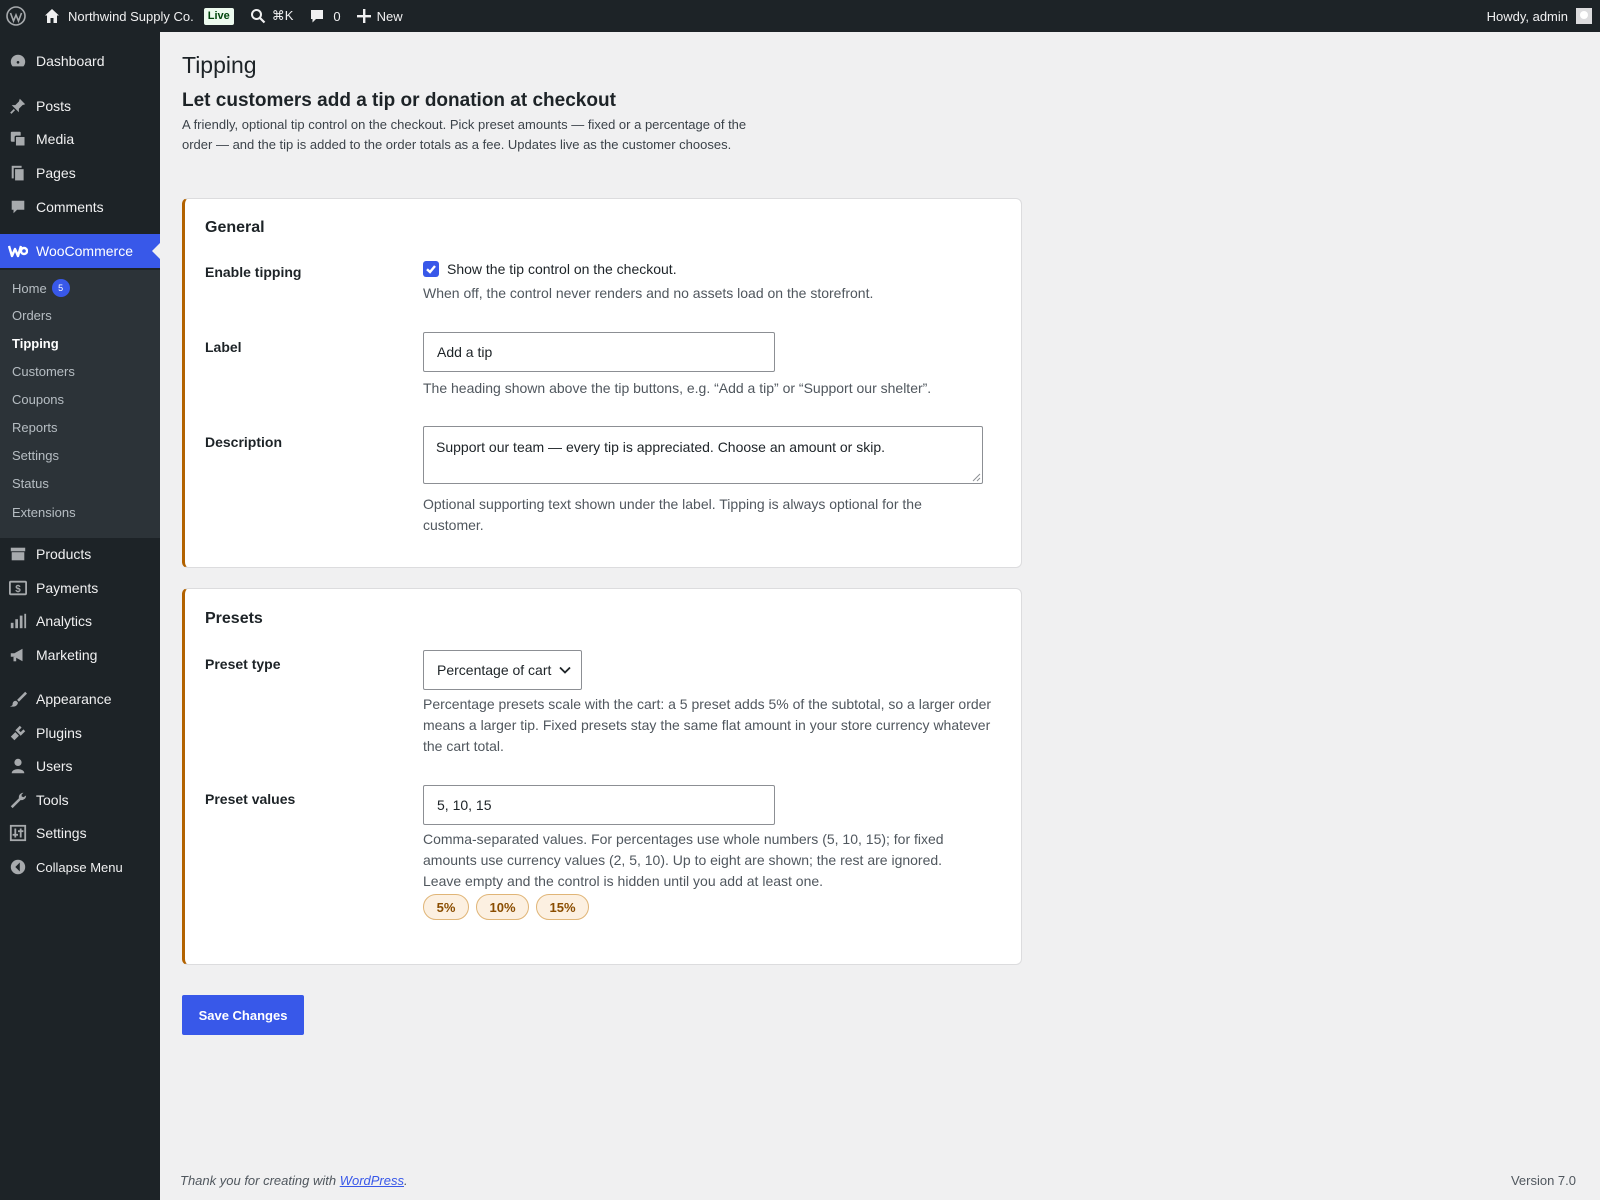 Image resolution: width=1600 pixels, height=1200 pixels. I want to click on menu-marketing: Marketing, so click(80, 655).